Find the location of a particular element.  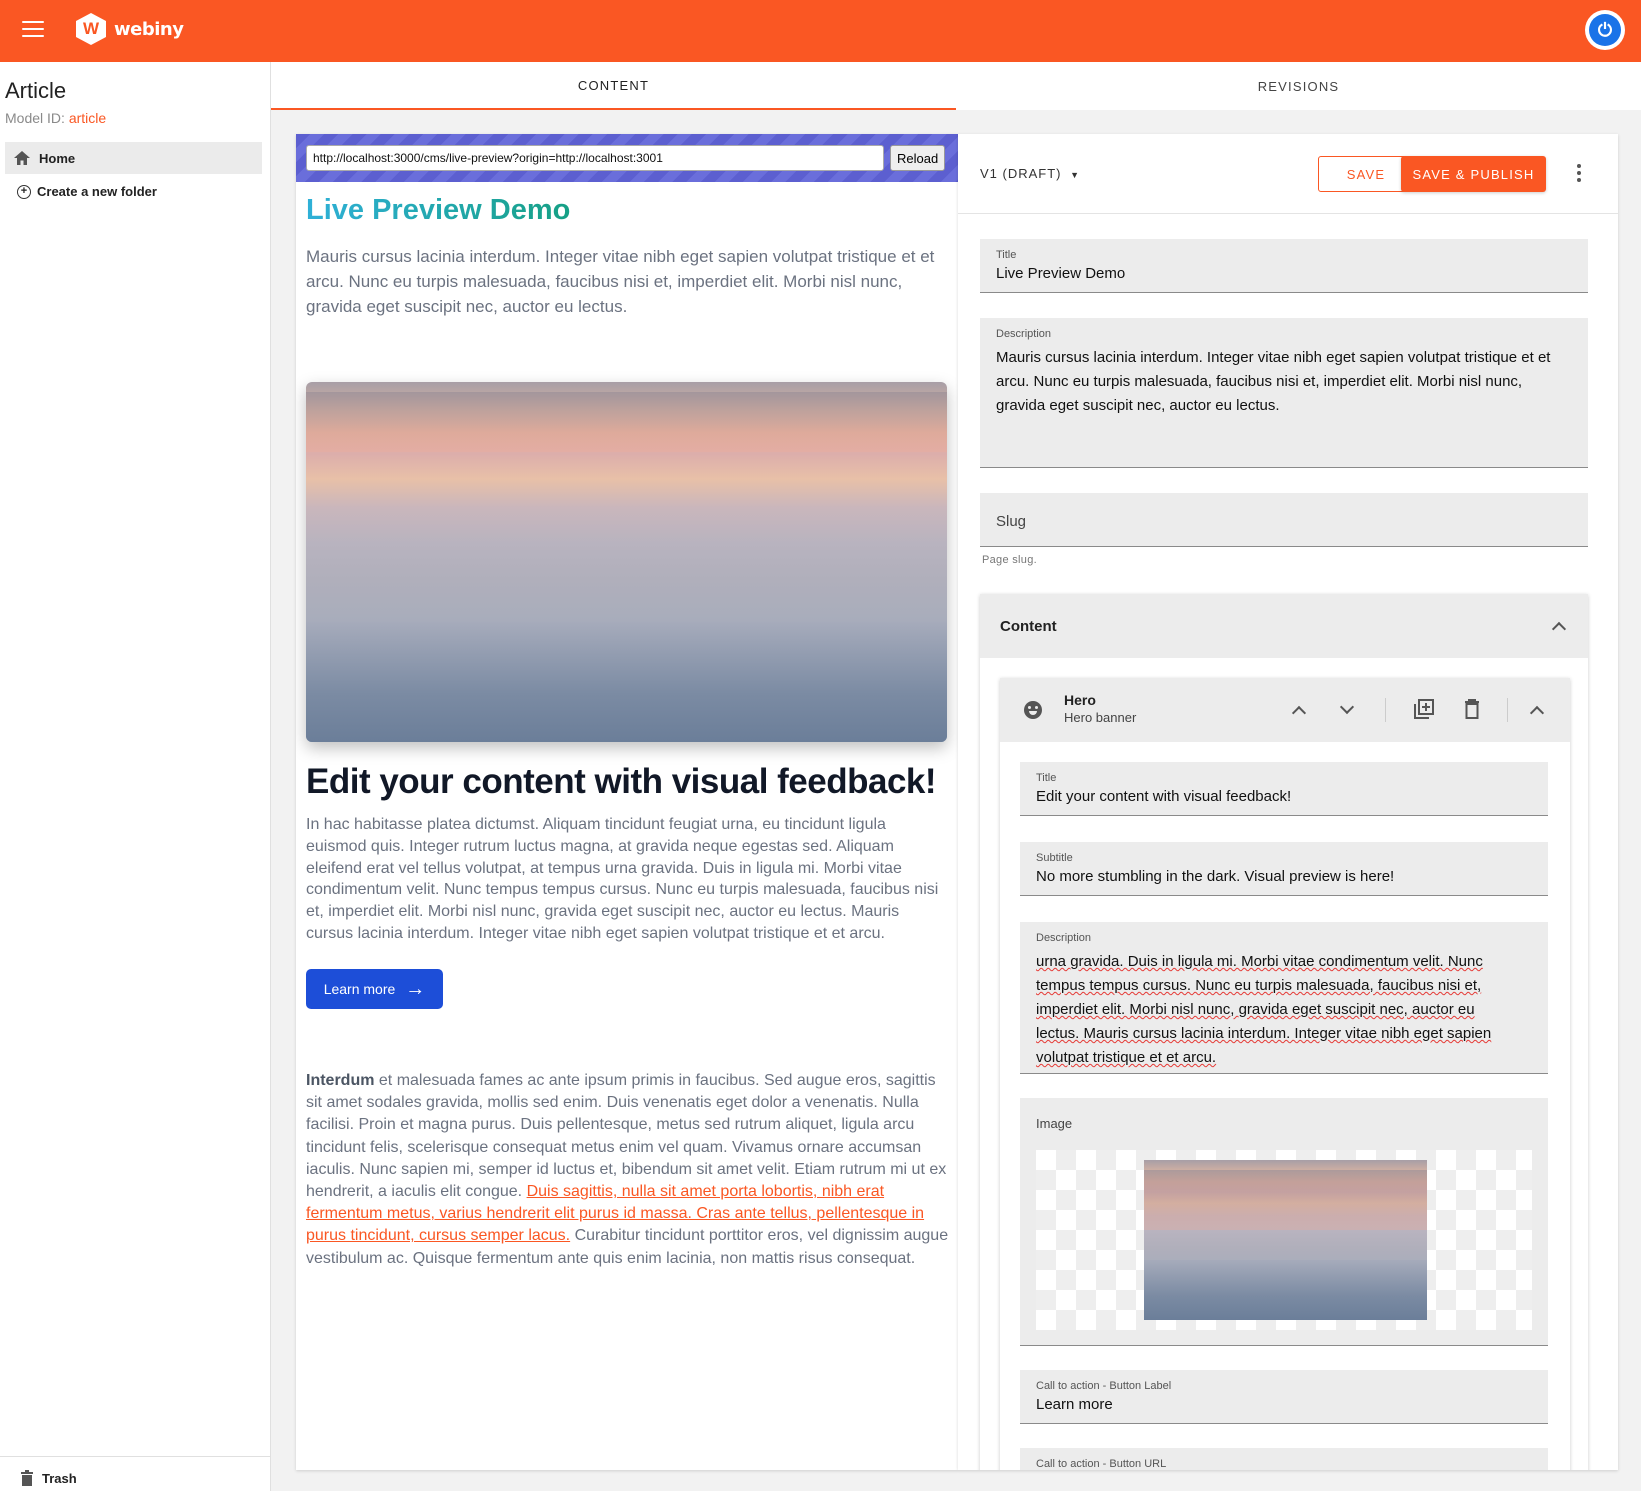

preview-url-bar: Reload is located at coordinates (627, 158).